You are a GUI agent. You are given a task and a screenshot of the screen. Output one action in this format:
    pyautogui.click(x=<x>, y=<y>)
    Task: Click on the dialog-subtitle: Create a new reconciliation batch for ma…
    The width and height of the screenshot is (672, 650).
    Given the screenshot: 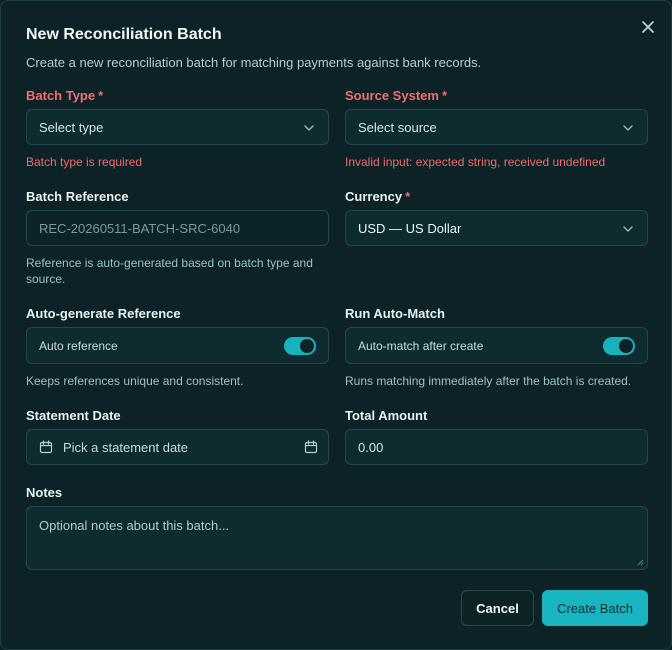 What is the action you would take?
    pyautogui.click(x=254, y=62)
    